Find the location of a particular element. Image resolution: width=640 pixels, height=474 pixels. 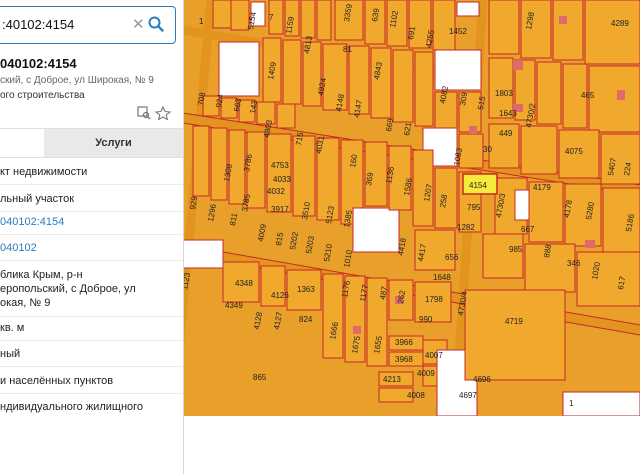

label-l107: 4009 is located at coordinates (426, 373).